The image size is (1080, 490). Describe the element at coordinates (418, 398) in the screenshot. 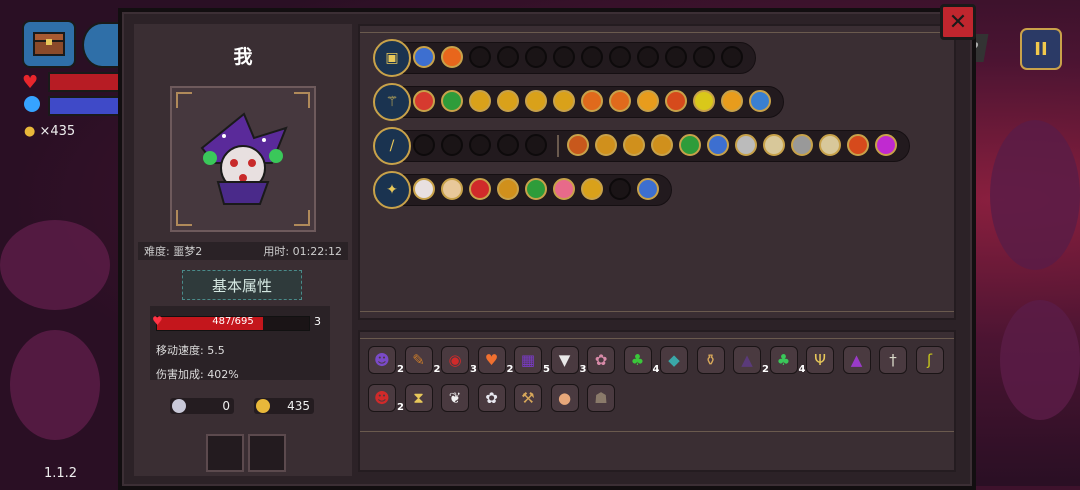

I see `hourglass-icon: ⧗` at that location.